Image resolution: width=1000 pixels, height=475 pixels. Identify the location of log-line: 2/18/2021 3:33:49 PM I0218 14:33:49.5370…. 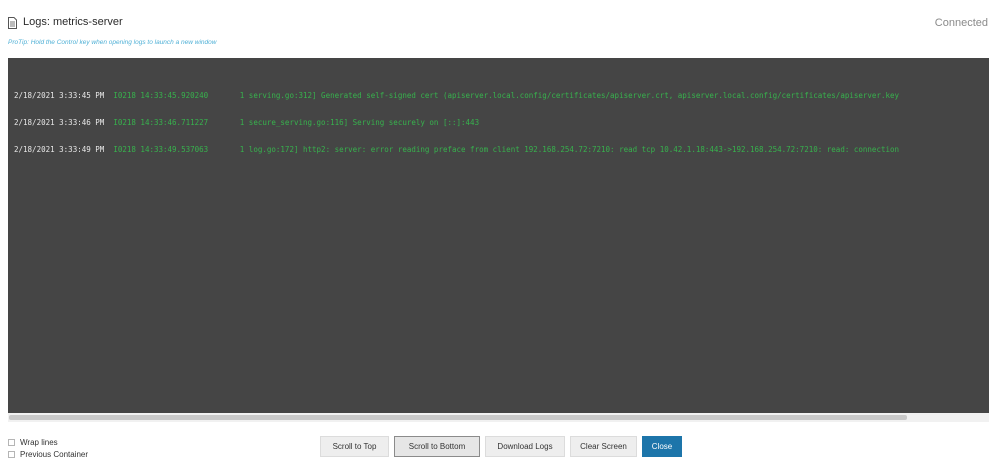
(456, 149).